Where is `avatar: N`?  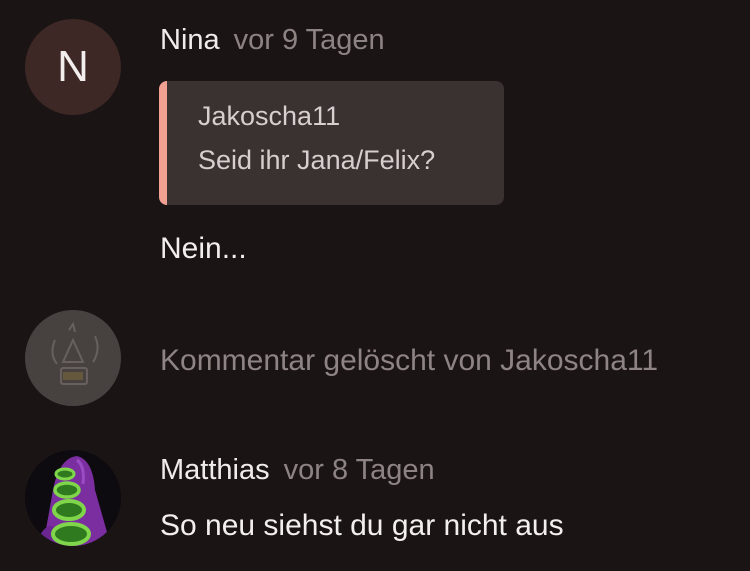 avatar: N is located at coordinates (73, 67).